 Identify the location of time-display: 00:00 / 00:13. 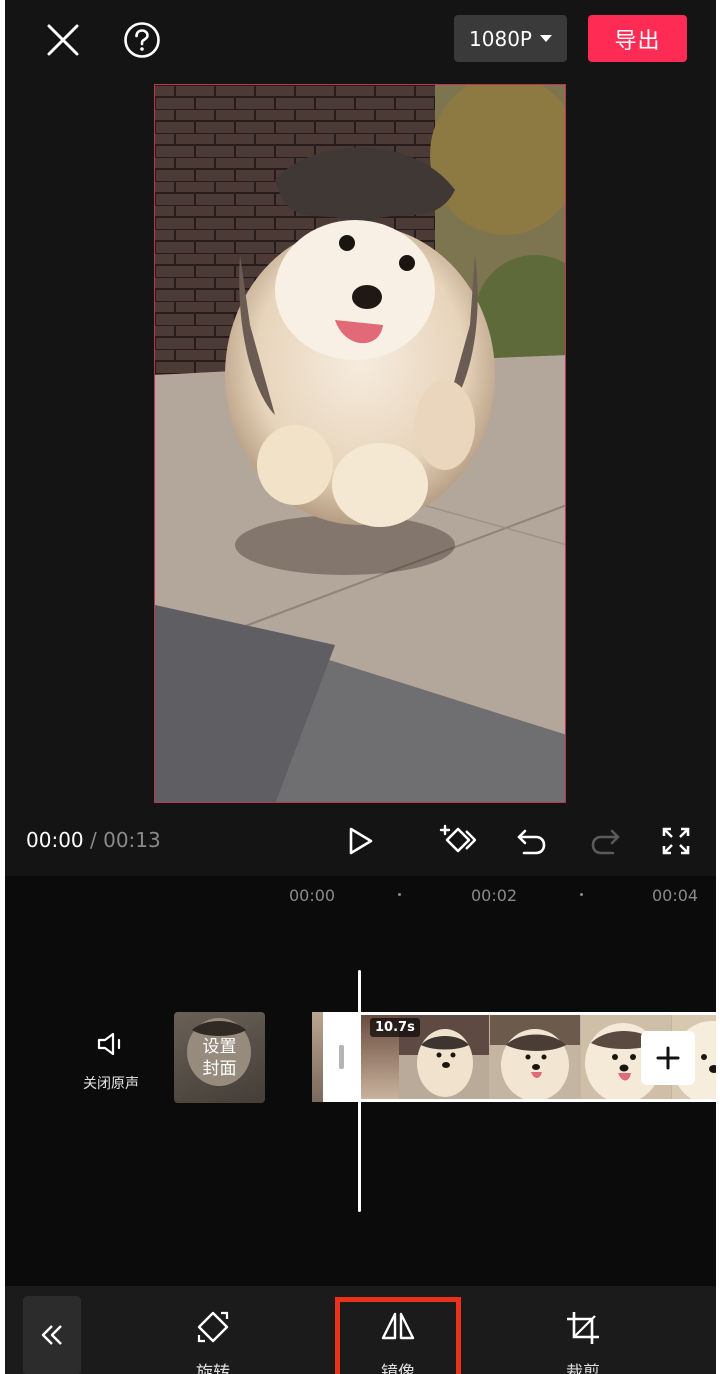
(93, 840).